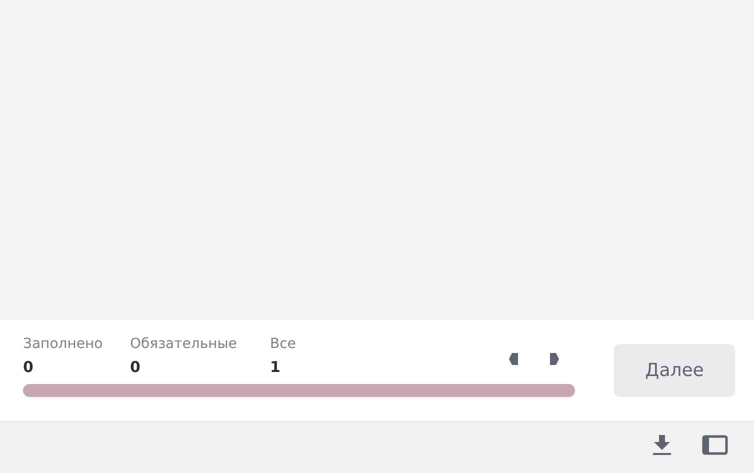  What do you see at coordinates (715, 444) in the screenshot?
I see `panel-icon` at bounding box center [715, 444].